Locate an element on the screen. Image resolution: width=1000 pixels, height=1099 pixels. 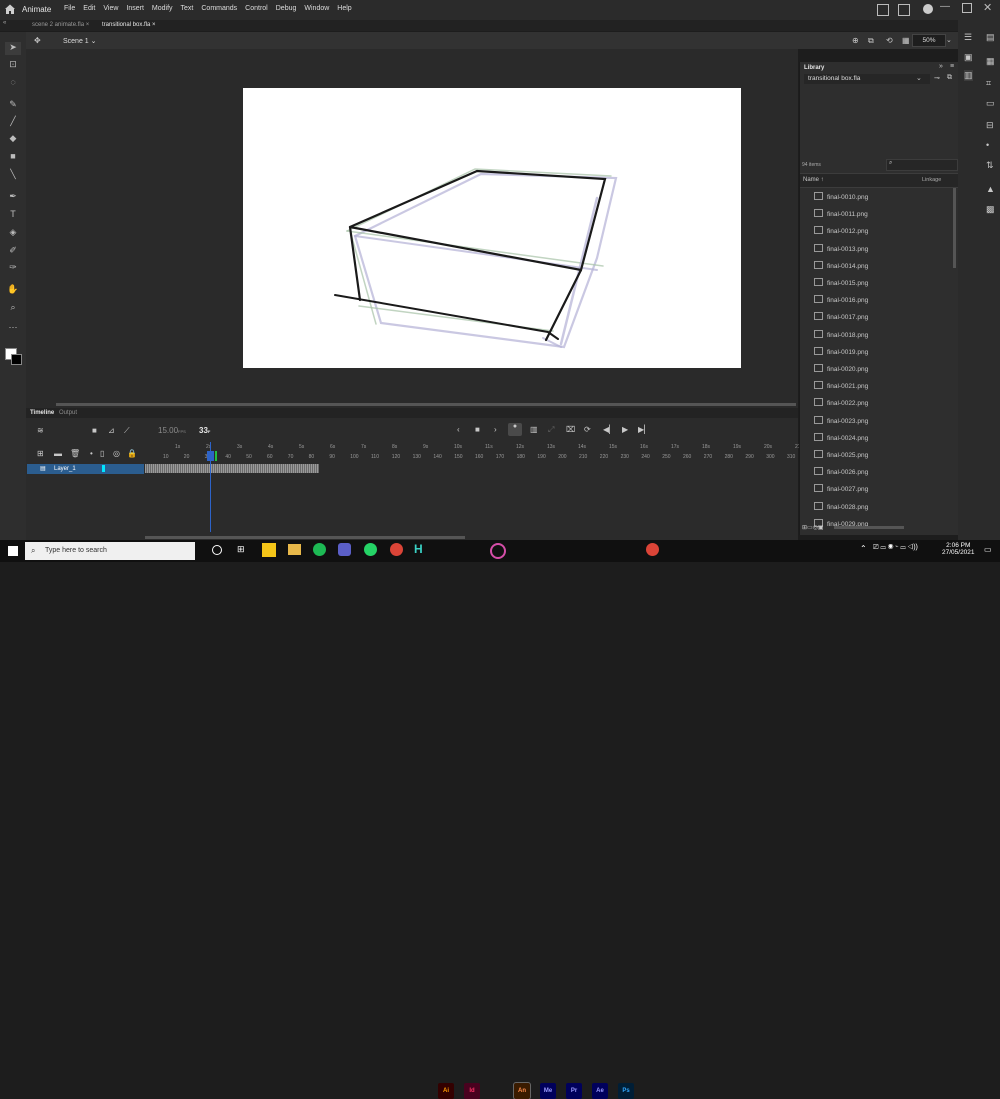
menu-debug: Debug is located at coordinates (286, 8).